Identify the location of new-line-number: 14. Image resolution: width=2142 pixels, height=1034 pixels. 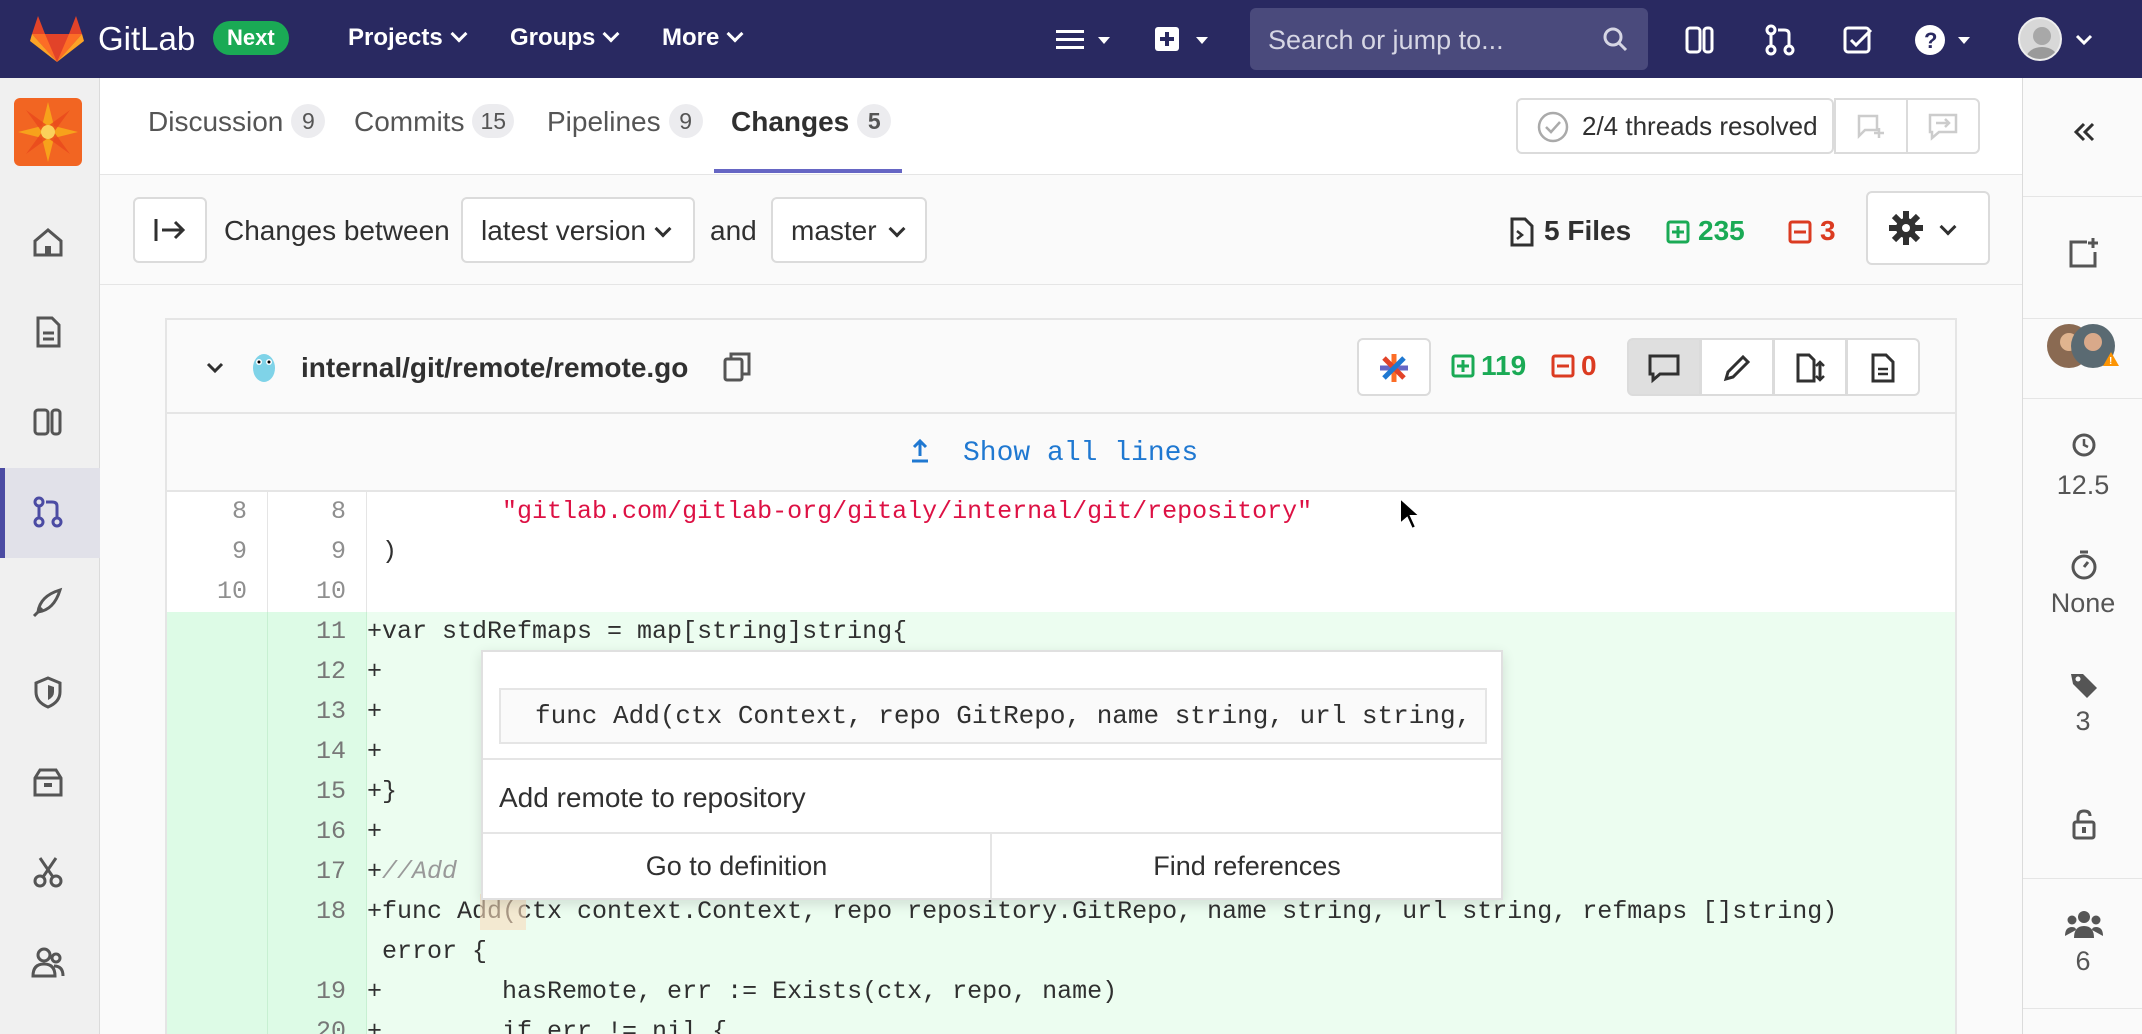
(317, 752).